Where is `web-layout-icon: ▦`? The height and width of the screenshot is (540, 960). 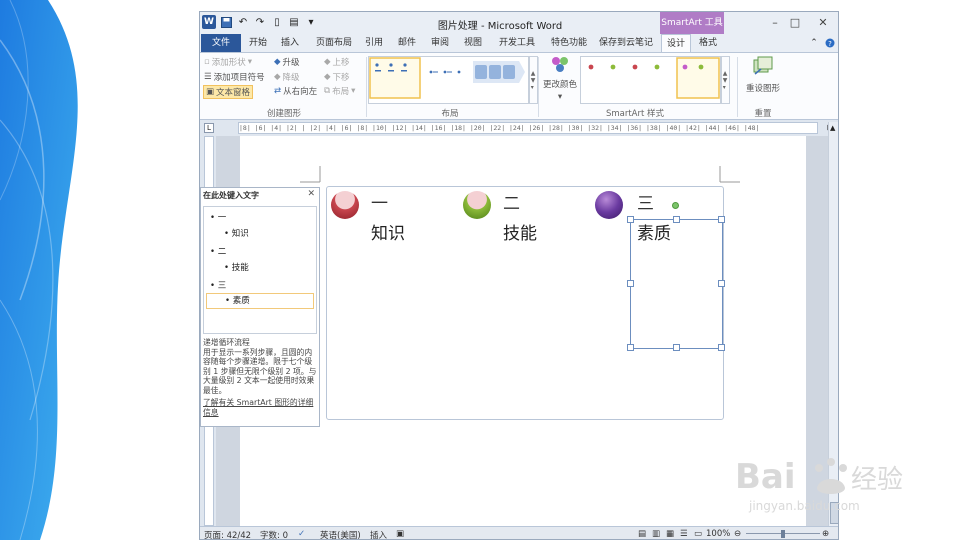
web-layout-icon: ▦ is located at coordinates (670, 534).